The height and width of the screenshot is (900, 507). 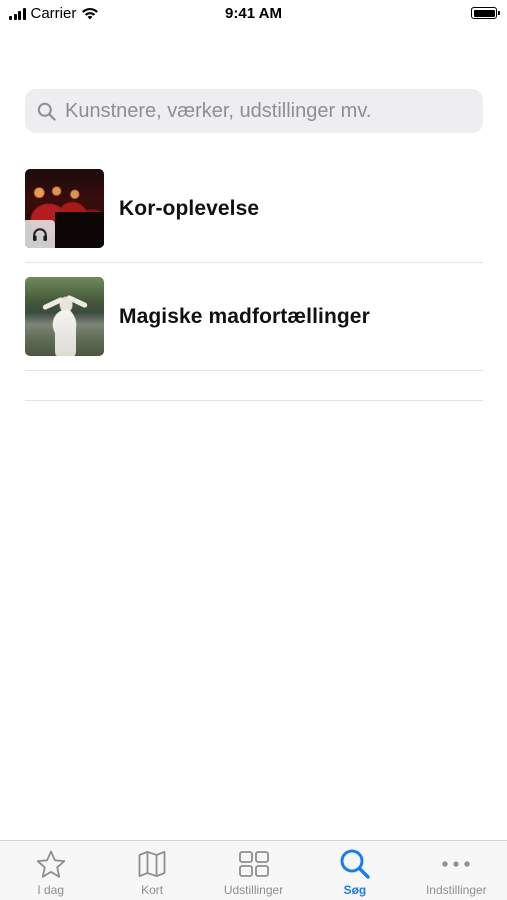 I want to click on headphones-icon, so click(x=40, y=234).